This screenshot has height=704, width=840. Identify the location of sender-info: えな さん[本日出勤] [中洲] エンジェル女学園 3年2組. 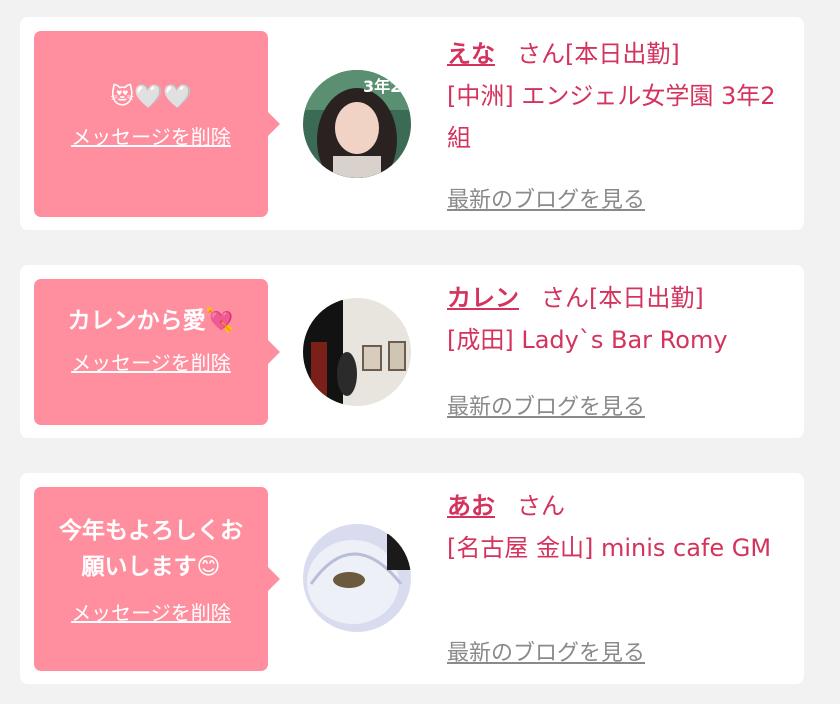
(622, 98).